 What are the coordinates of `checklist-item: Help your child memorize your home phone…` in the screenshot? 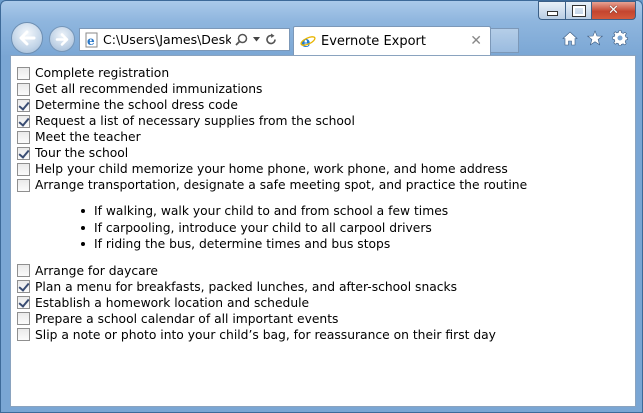 It's located at (272, 169).